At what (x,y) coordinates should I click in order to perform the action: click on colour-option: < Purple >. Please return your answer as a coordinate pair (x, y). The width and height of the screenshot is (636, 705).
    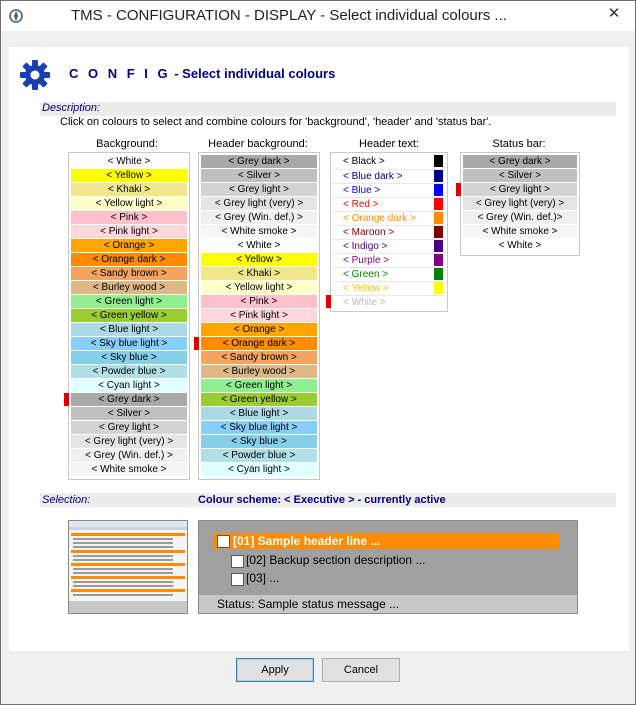
    Looking at the image, I should click on (389, 259).